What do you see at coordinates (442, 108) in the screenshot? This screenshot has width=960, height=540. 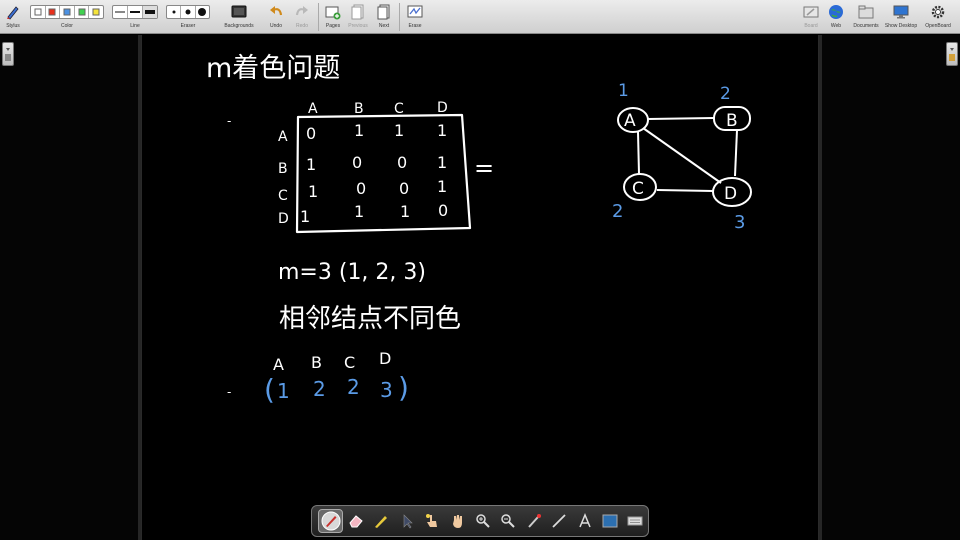 I see `matrix-col-header: D` at bounding box center [442, 108].